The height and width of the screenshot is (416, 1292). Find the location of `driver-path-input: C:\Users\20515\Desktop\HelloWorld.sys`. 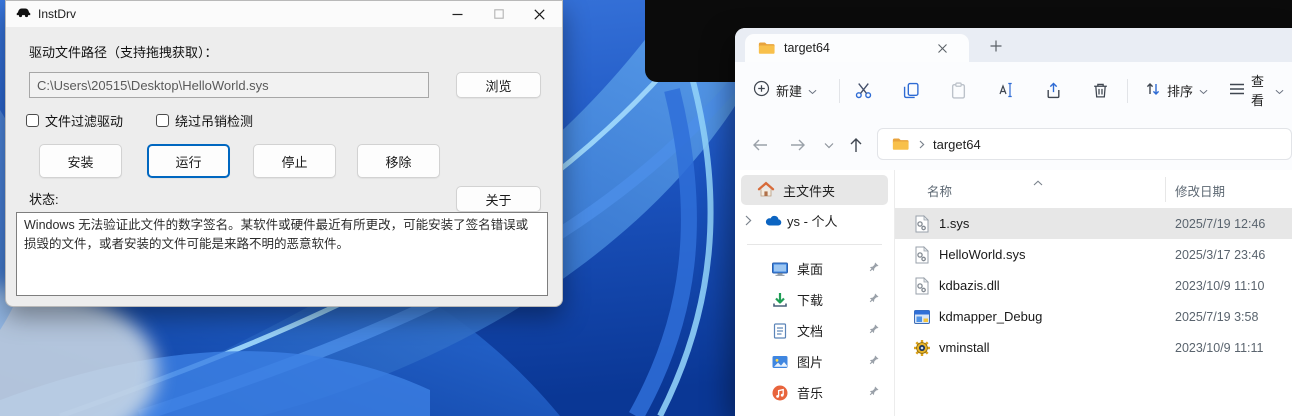

driver-path-input: C:\Users\20515\Desktop\HelloWorld.sys is located at coordinates (229, 85).